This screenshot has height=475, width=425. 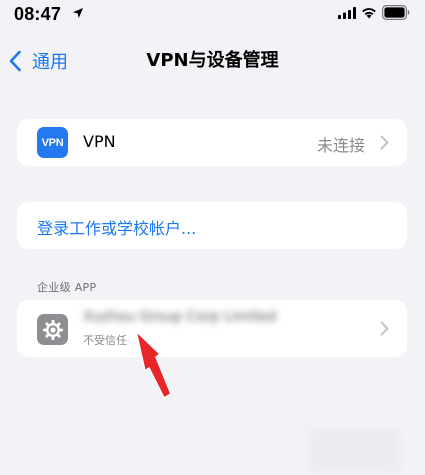 What do you see at coordinates (212, 328) in the screenshot?
I see `enterprise-app-row: Xuzhou Group Corp Limited 不受信任` at bounding box center [212, 328].